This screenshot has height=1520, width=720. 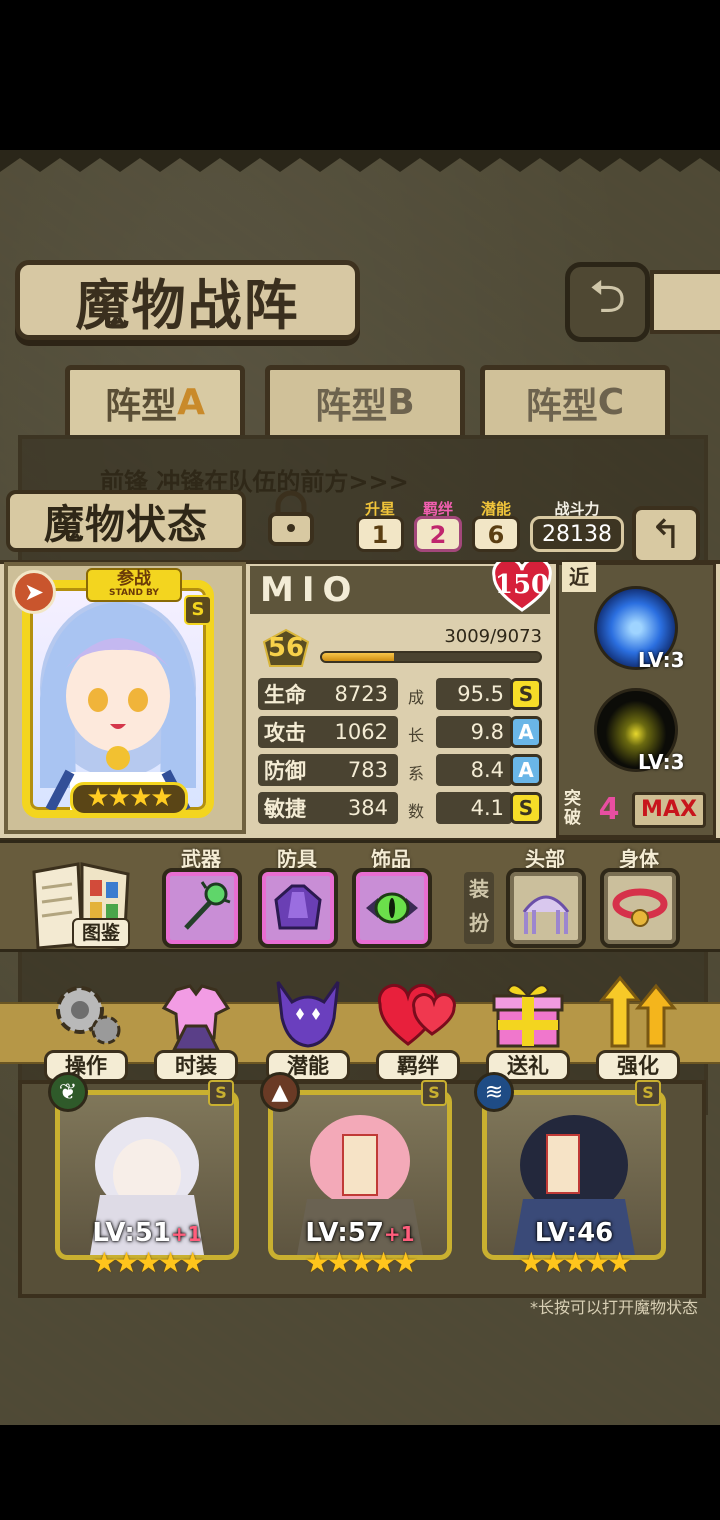 What do you see at coordinates (291, 519) in the screenshot?
I see `lock-icon` at bounding box center [291, 519].